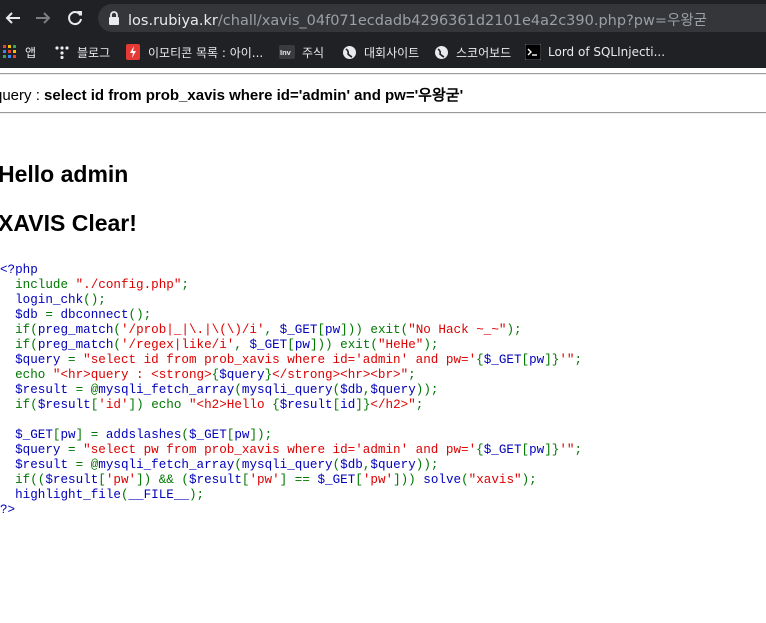  I want to click on bookmark-label: 대회사이트, so click(392, 52).